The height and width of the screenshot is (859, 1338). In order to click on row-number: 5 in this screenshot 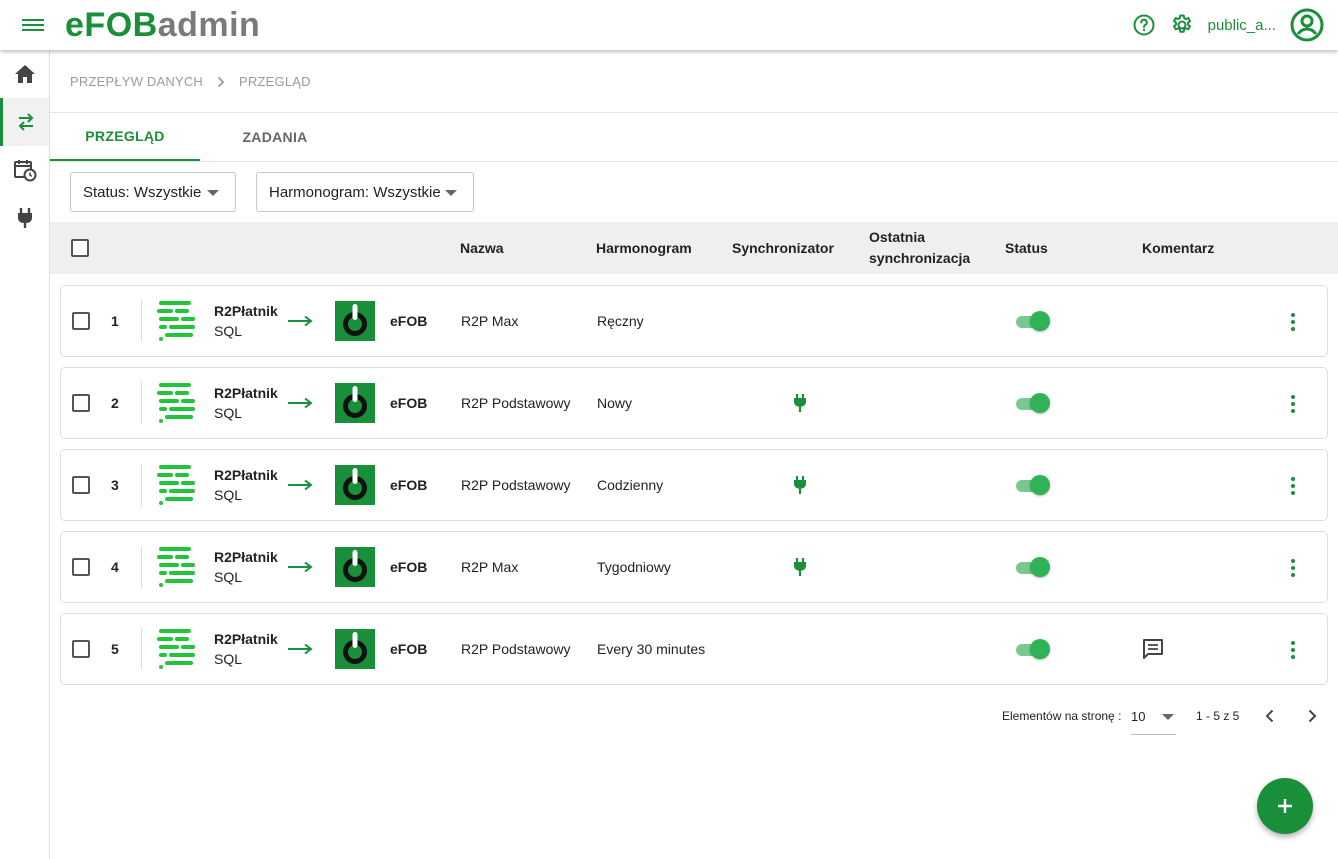, I will do `click(115, 649)`.